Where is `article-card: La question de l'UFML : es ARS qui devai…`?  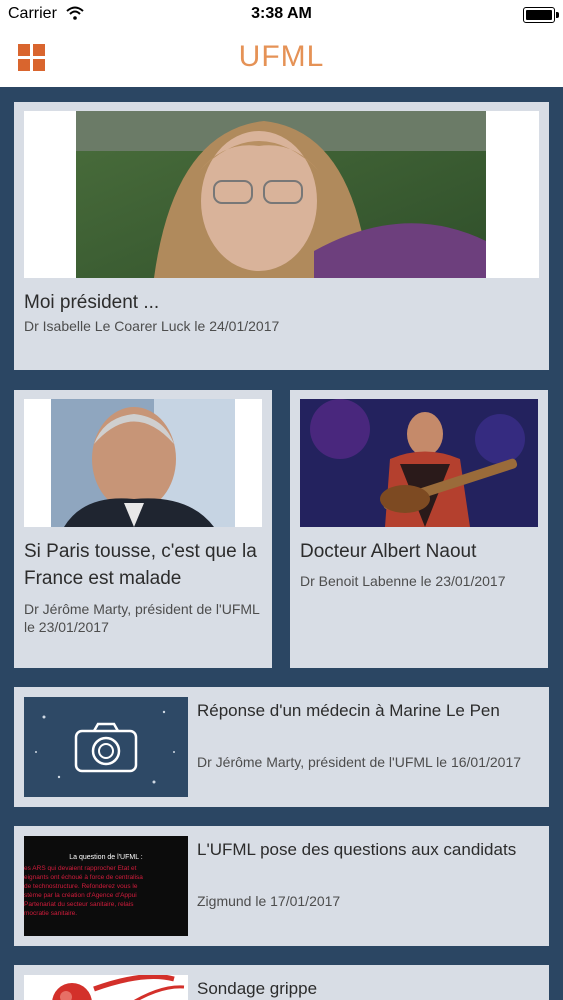 article-card: La question de l'UFML : es ARS qui devai… is located at coordinates (281, 886).